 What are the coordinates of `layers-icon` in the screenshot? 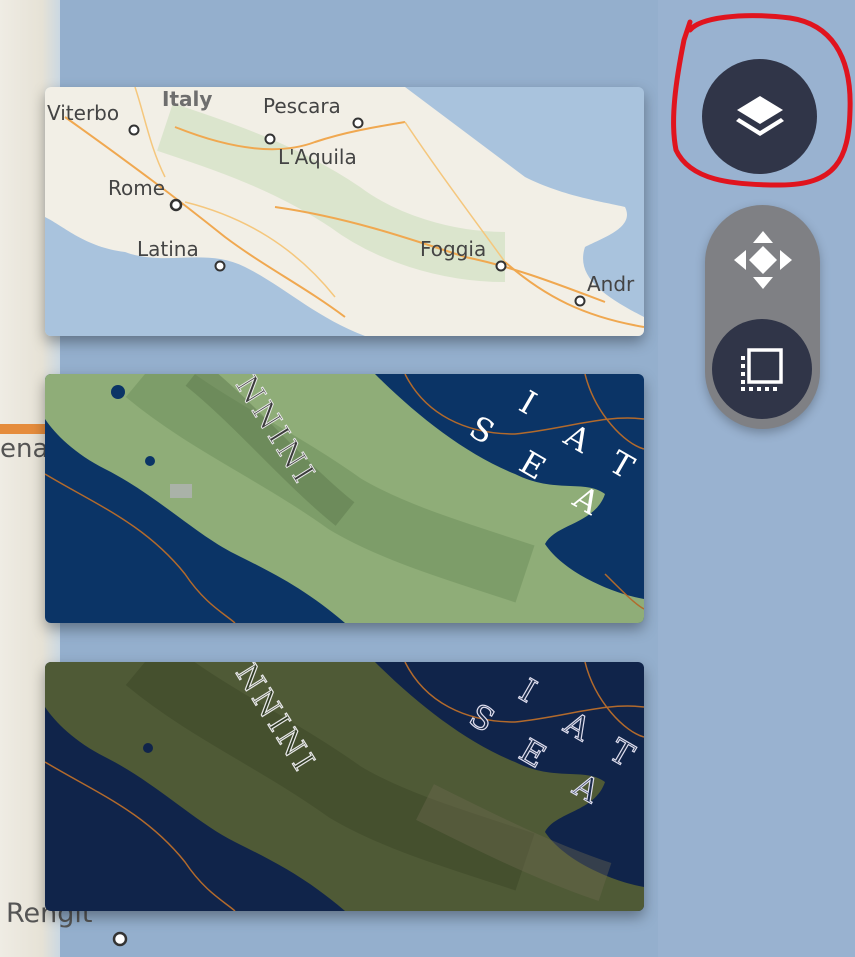 It's located at (759, 115).